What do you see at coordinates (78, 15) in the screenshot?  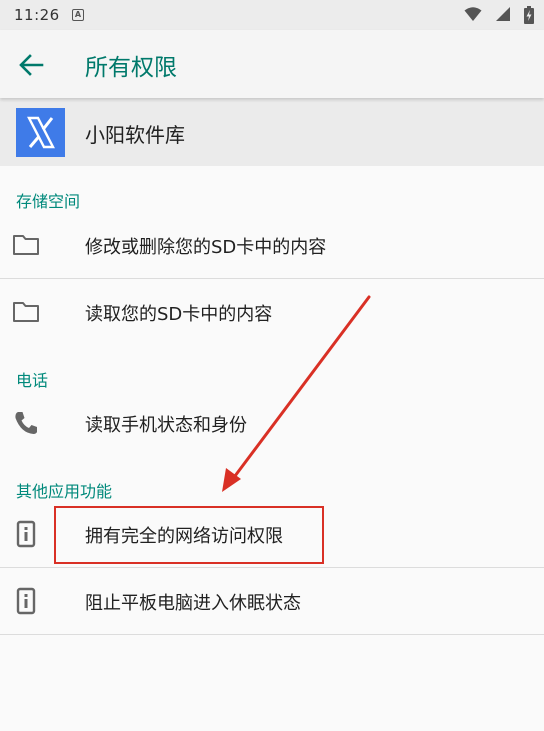 I see `notification-a-icon: A` at bounding box center [78, 15].